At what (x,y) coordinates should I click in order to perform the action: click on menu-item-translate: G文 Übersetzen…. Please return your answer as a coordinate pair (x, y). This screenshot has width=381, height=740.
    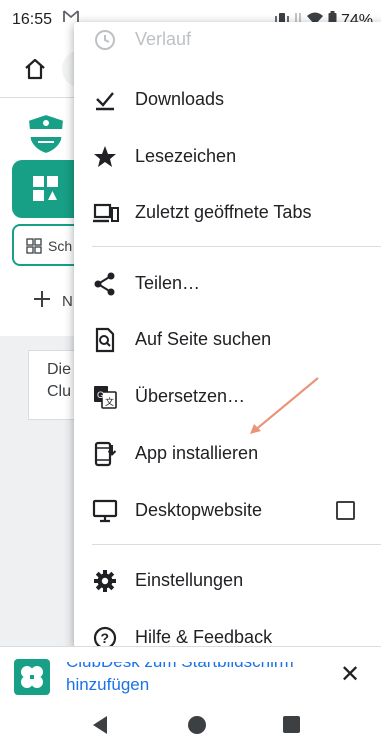
    Looking at the image, I should click on (227, 396).